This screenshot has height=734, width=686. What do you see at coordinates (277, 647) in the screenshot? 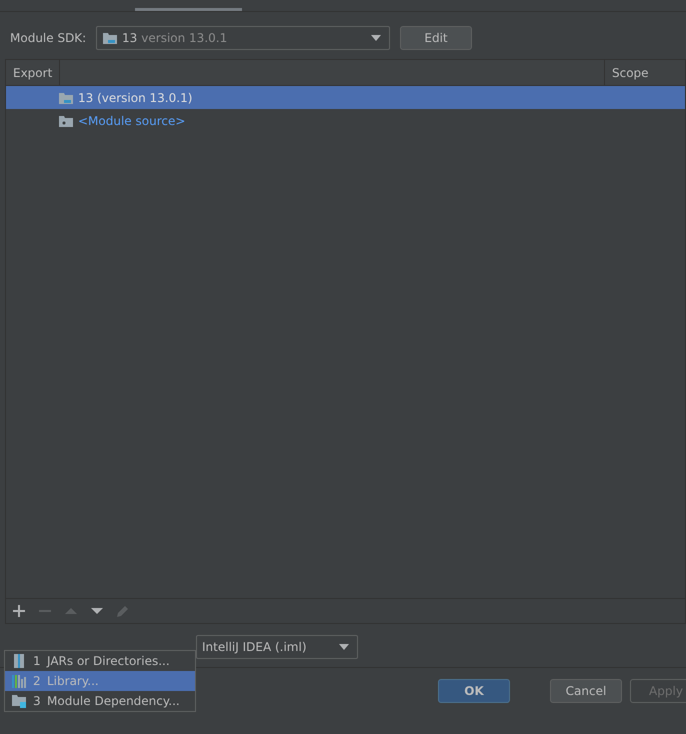
I see `format-dropdown: IntelliJ IDEA (.iml)` at bounding box center [277, 647].